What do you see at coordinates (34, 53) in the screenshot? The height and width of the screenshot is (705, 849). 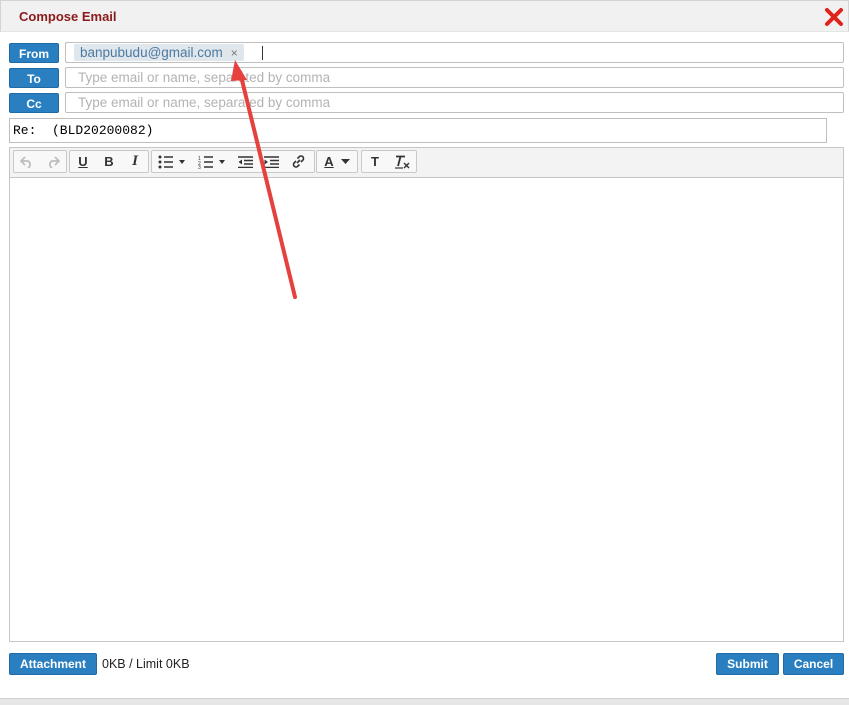 I see `from-button: From` at bounding box center [34, 53].